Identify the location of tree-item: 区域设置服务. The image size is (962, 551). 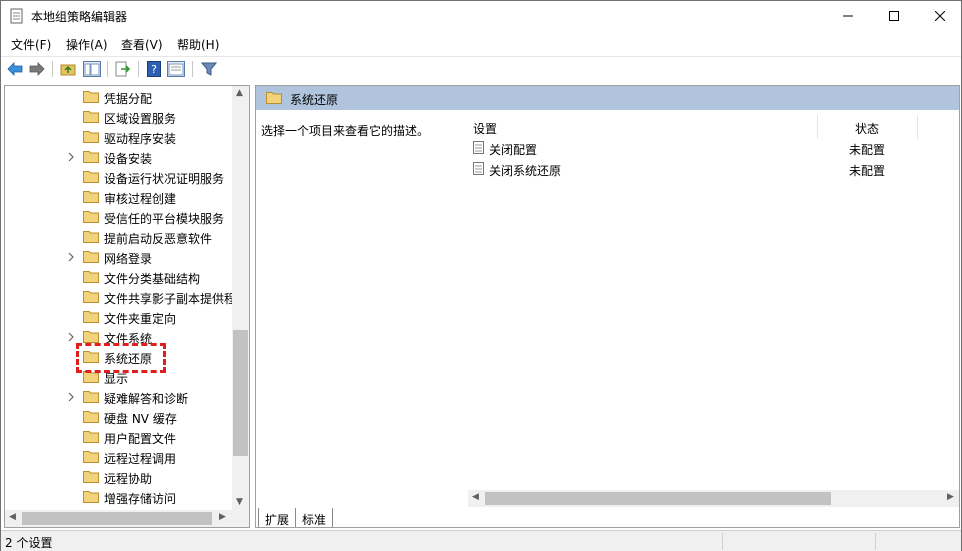
(118, 117).